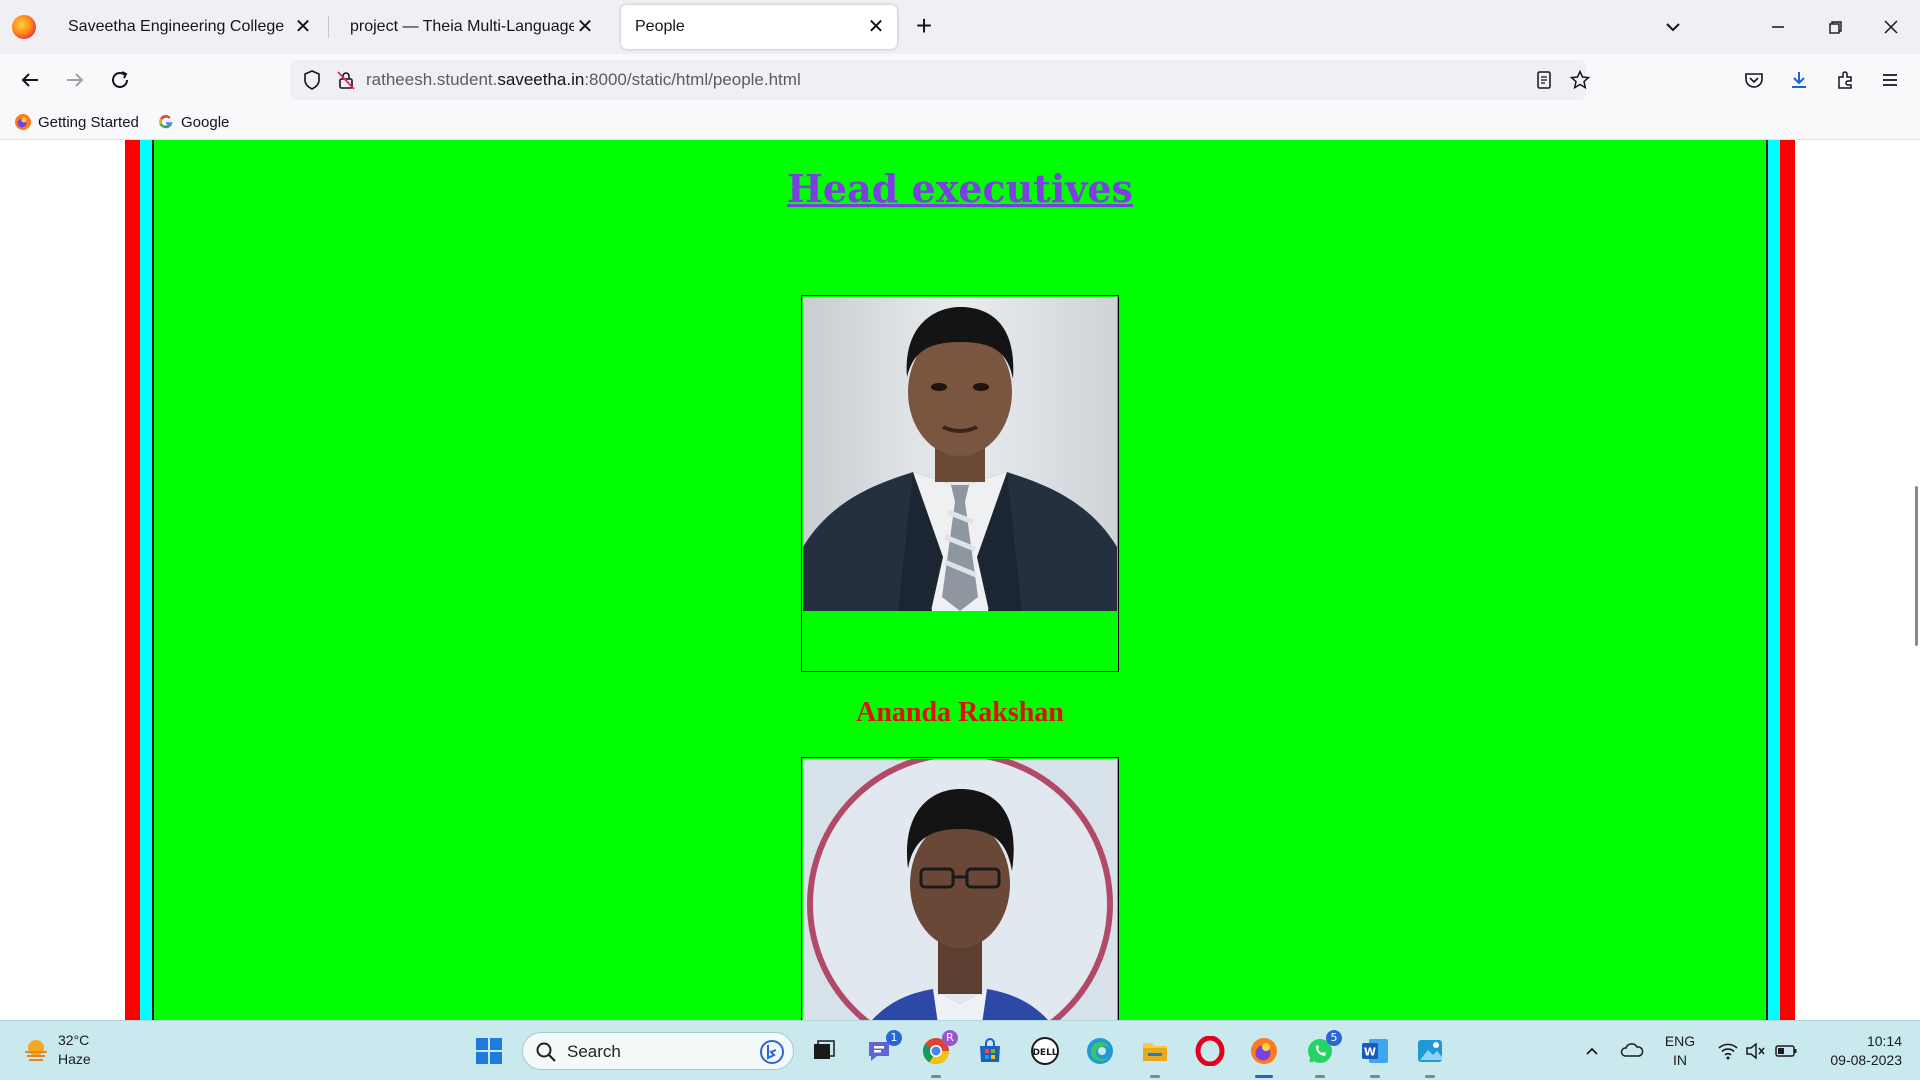 This screenshot has height=1080, width=1920. What do you see at coordinates (960, 123) in the screenshot?
I see `bookmarks-toolbar: Getting Started Google` at bounding box center [960, 123].